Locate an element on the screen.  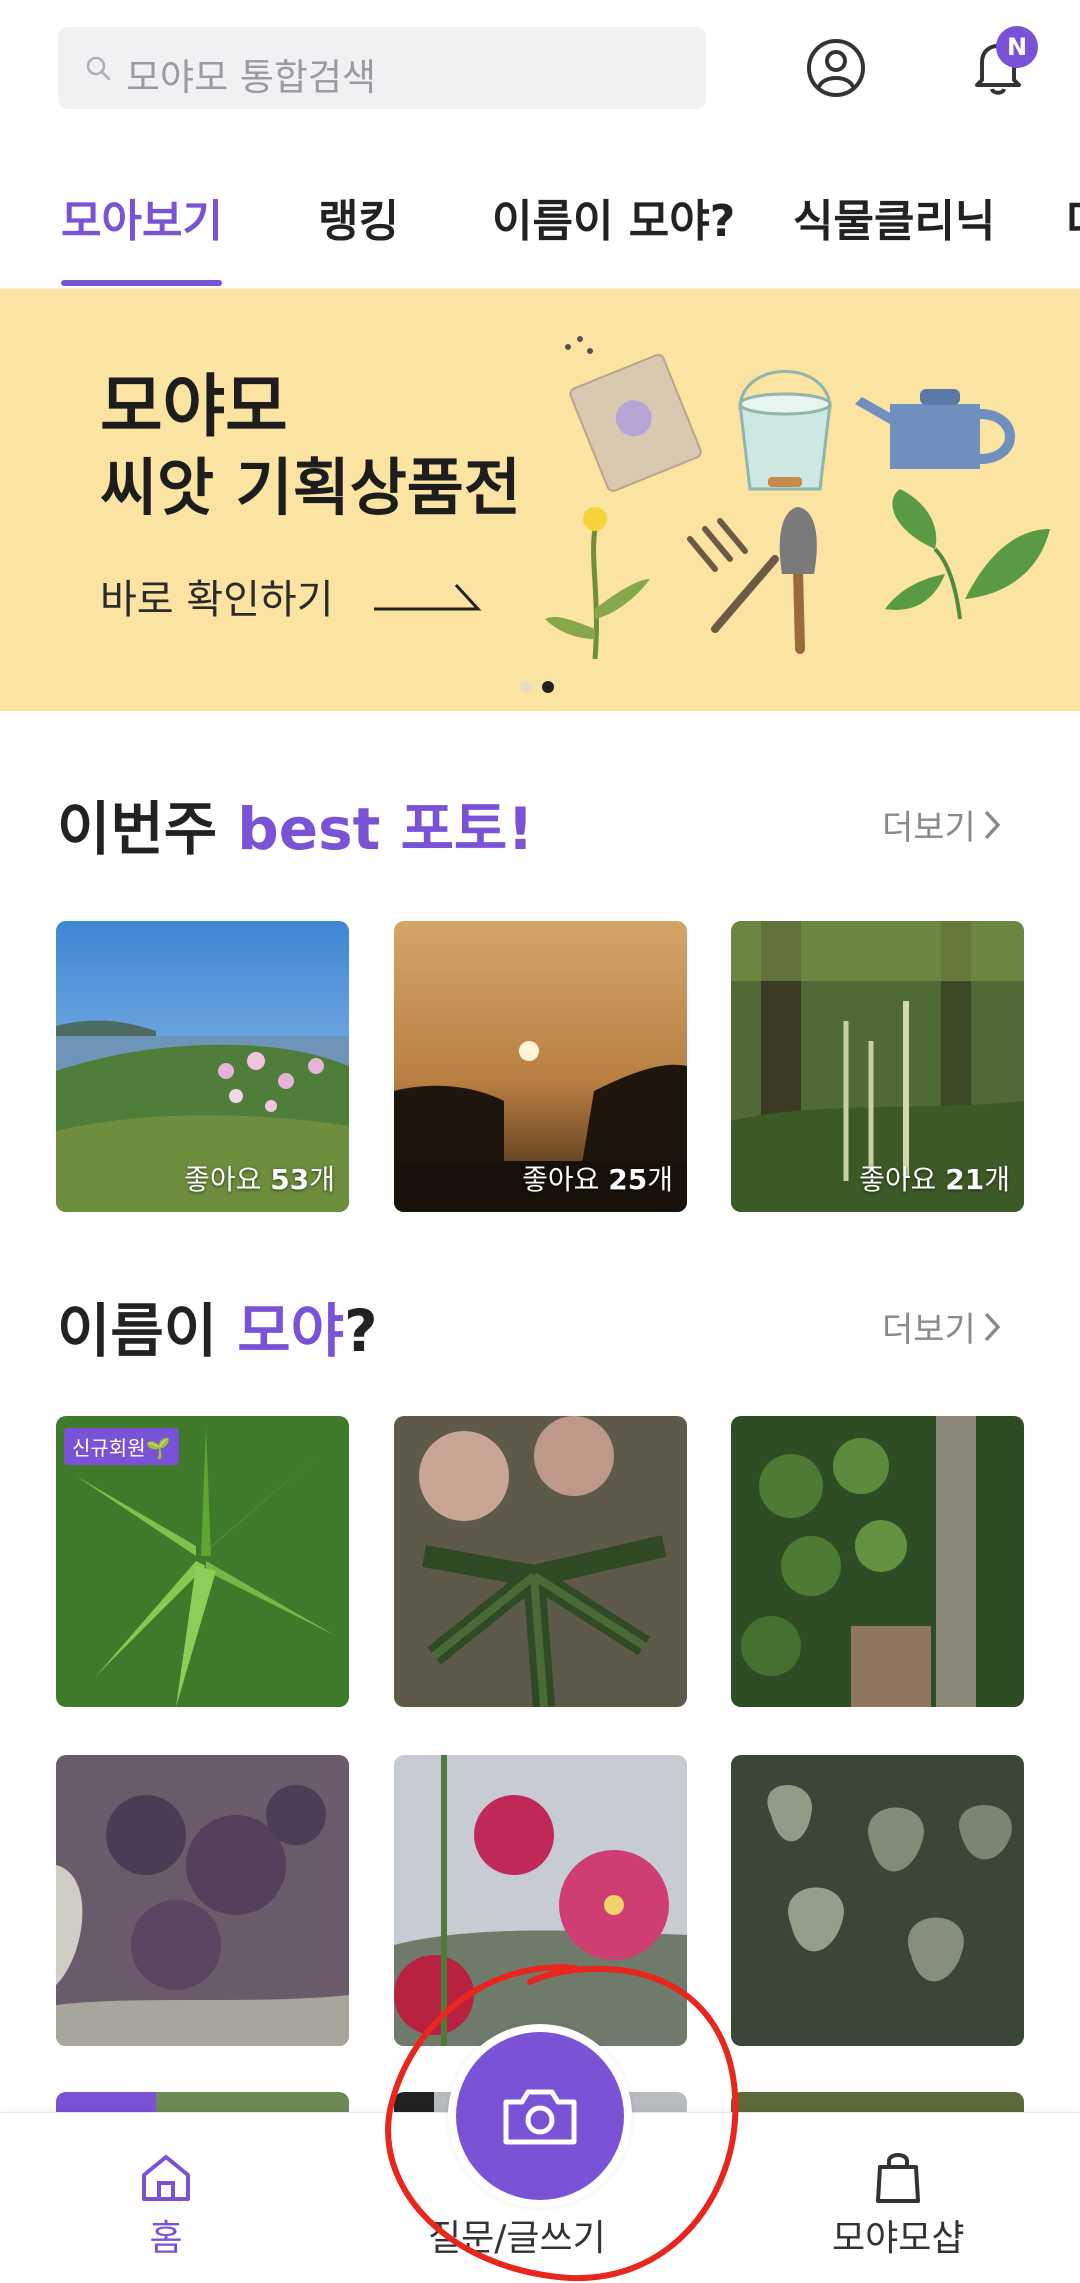
banner-cta-link: 바로 확인하기 is located at coordinates (217, 596).